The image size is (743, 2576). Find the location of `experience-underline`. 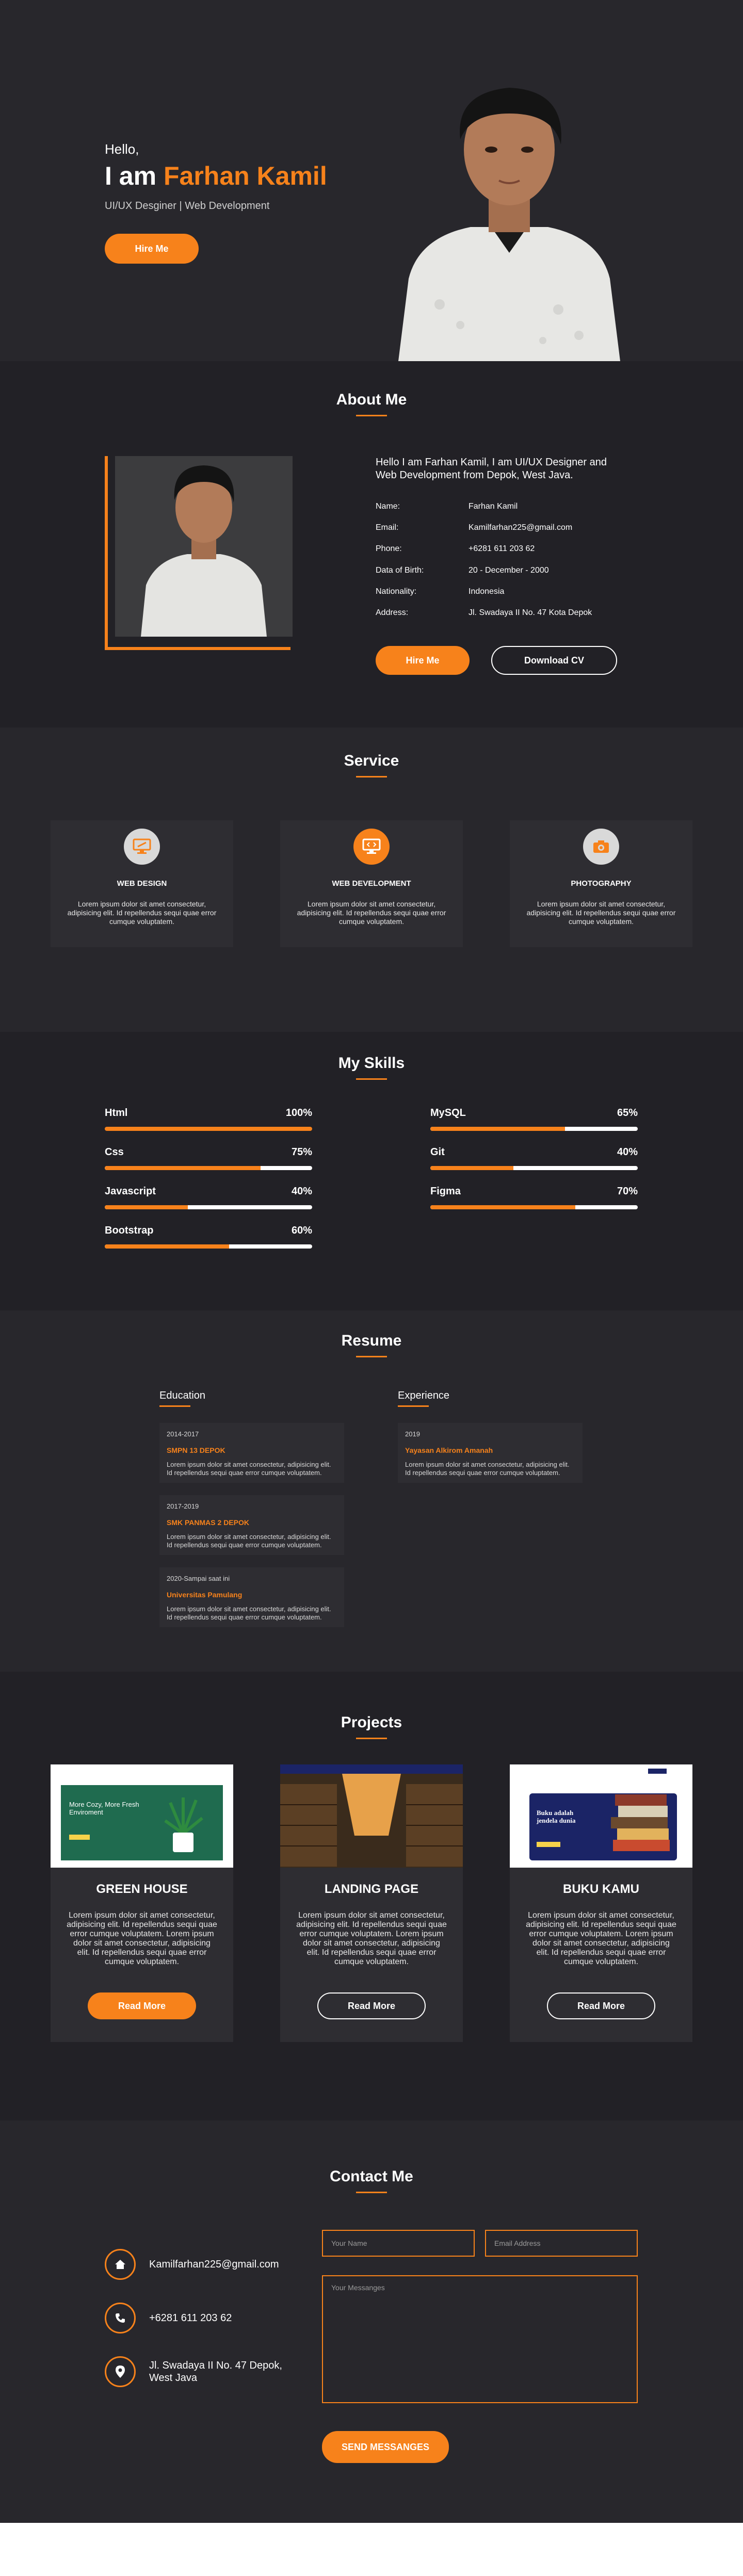

experience-underline is located at coordinates (414, 1406).